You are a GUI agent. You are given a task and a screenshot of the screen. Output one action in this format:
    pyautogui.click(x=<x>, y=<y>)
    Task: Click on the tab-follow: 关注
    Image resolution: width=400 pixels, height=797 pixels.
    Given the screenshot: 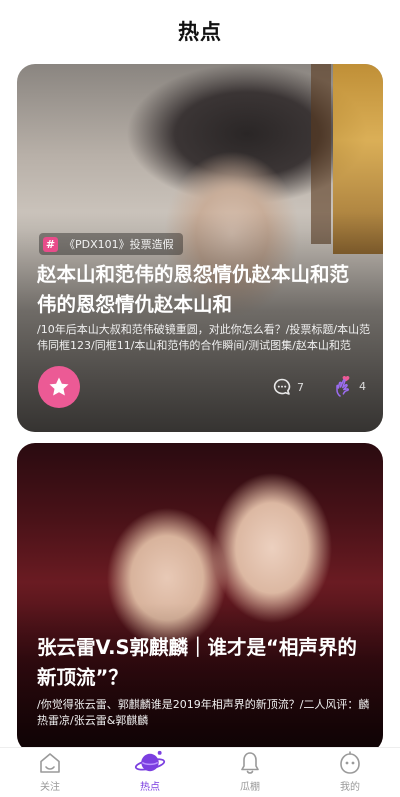 What is the action you would take?
    pyautogui.click(x=50, y=772)
    